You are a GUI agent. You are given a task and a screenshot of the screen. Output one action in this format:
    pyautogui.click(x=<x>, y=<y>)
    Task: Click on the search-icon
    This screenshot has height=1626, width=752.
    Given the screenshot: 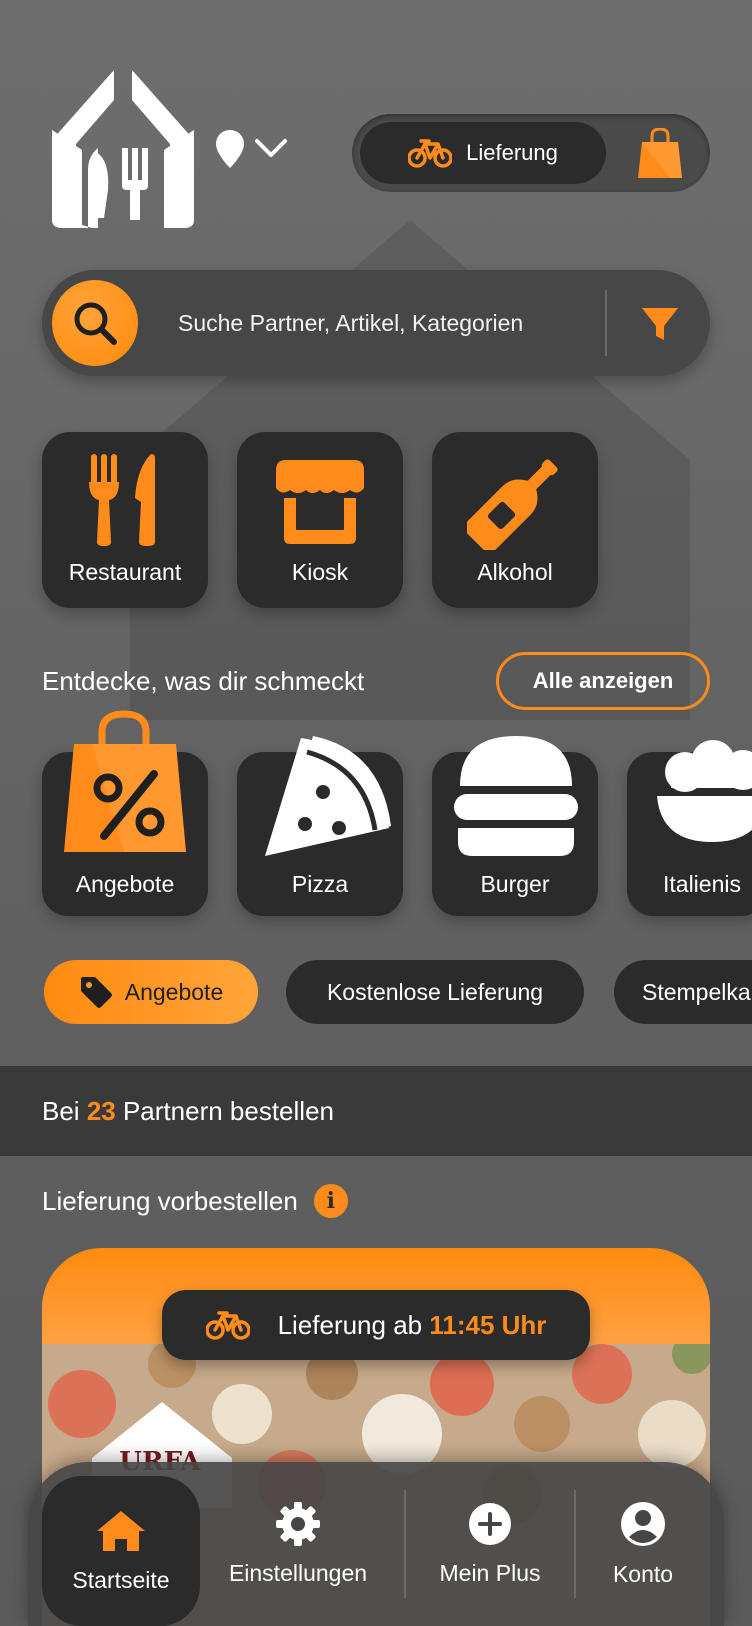 What is the action you would take?
    pyautogui.click(x=95, y=323)
    